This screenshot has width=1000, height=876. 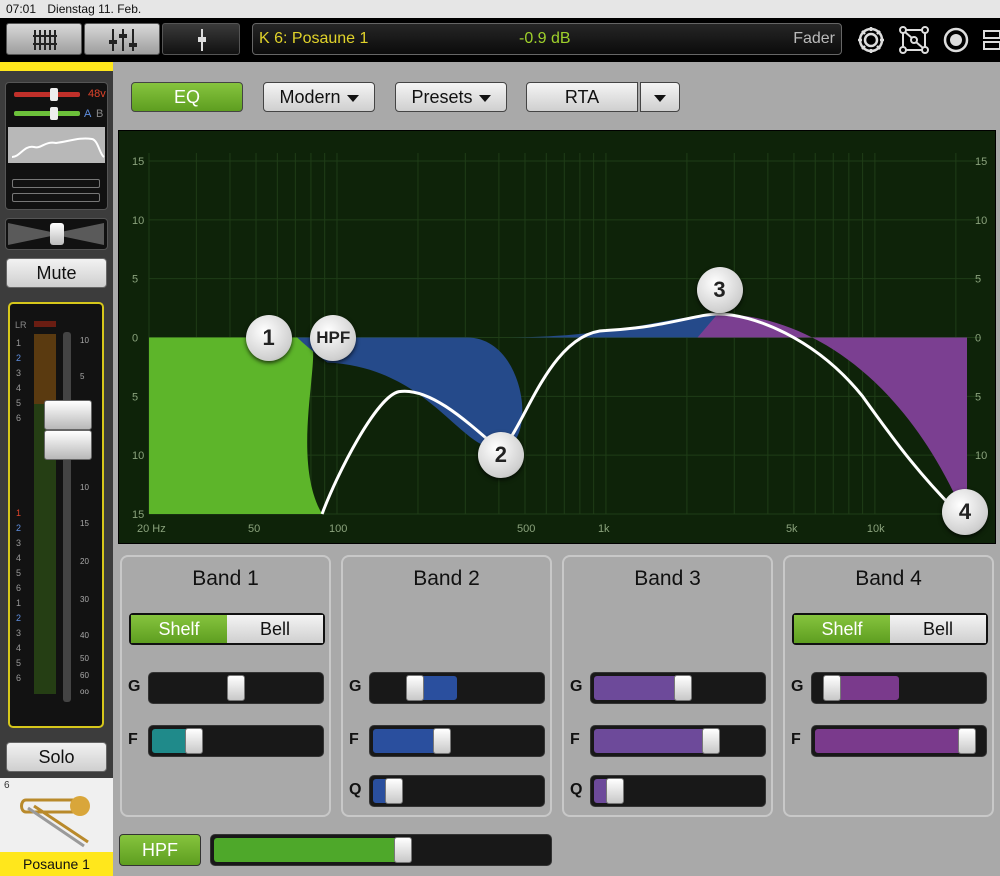 I want to click on frequency-tick-label: 100, so click(x=338, y=529).